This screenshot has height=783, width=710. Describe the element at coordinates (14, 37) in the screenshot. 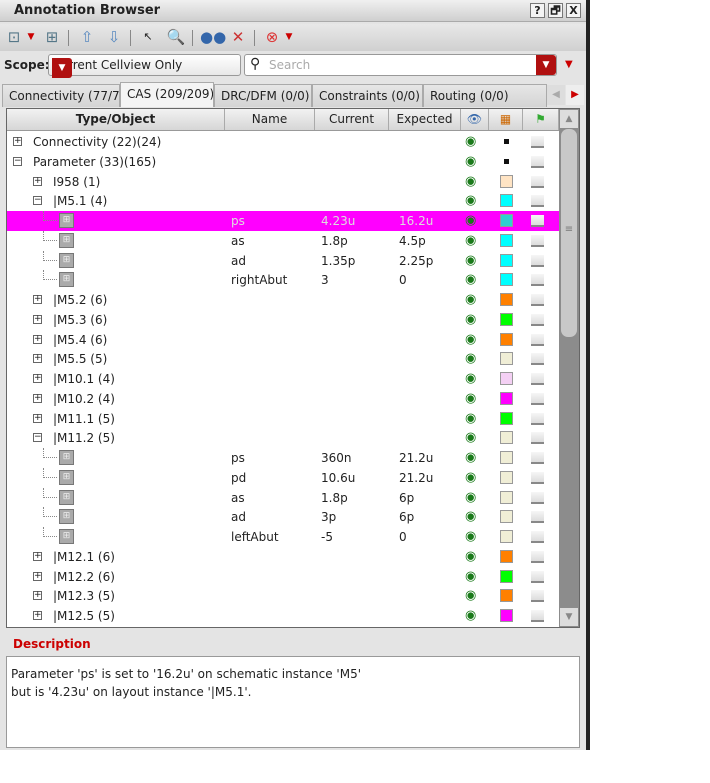

I see `fit-icon: ⊡` at that location.